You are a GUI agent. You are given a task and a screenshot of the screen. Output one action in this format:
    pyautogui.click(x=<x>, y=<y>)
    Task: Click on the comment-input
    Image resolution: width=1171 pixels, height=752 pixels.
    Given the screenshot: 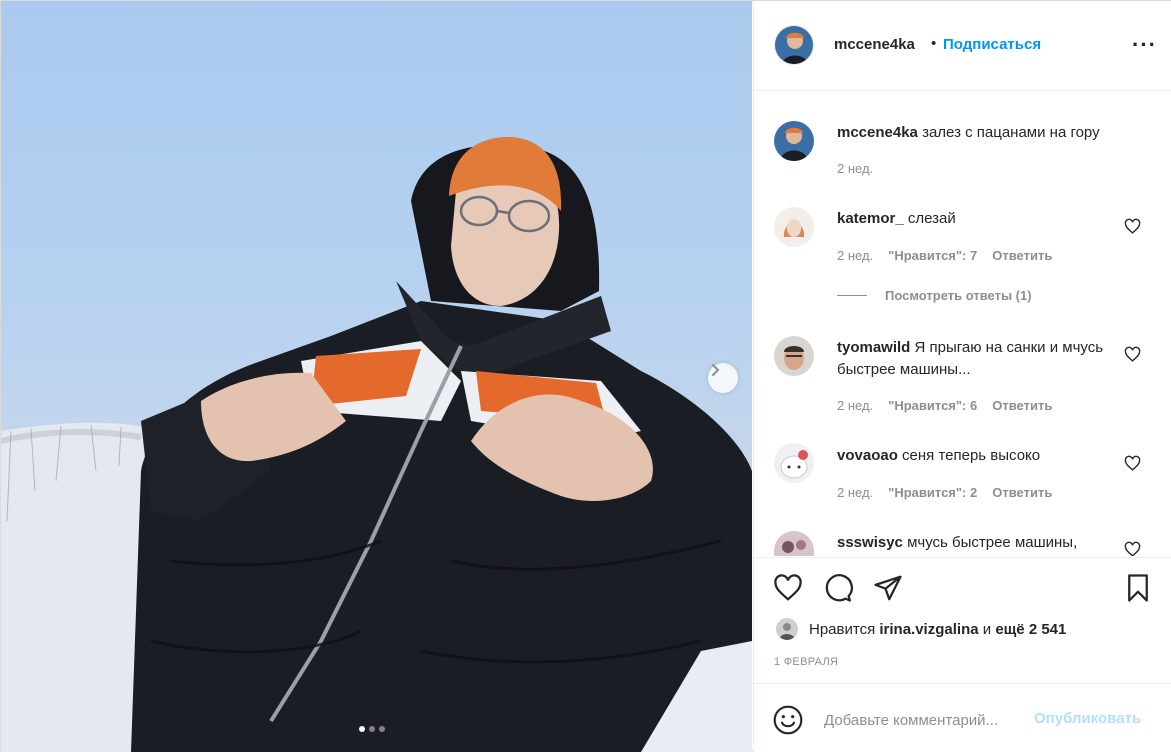 What is the action you would take?
    pyautogui.click(x=926, y=720)
    